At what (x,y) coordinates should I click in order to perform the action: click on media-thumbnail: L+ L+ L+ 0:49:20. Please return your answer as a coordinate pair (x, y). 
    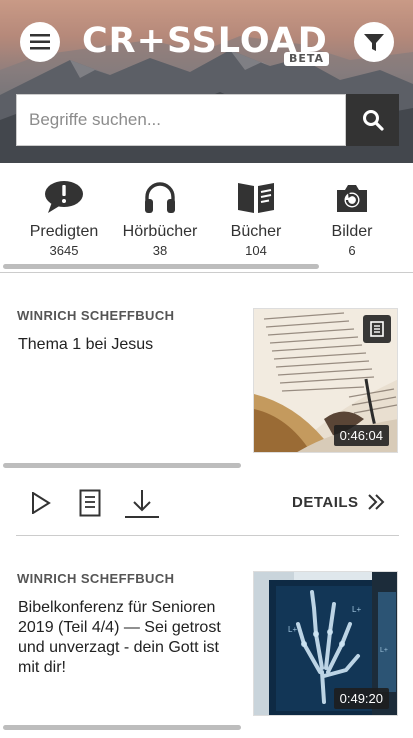
    Looking at the image, I should click on (325, 643).